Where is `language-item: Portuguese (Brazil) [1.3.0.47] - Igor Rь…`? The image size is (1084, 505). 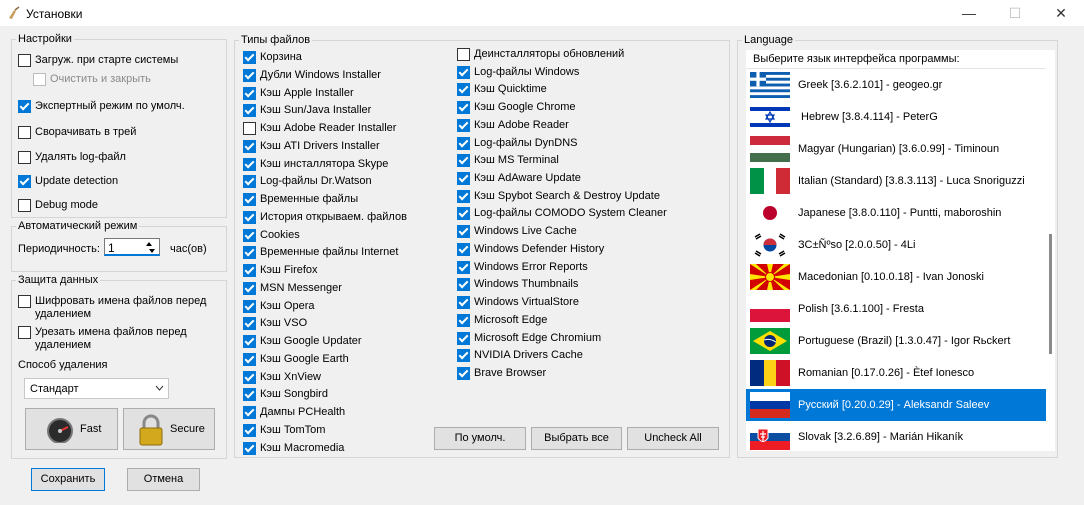 language-item: Portuguese (Brazil) [1.3.0.47] - Igor Rь… is located at coordinates (896, 341).